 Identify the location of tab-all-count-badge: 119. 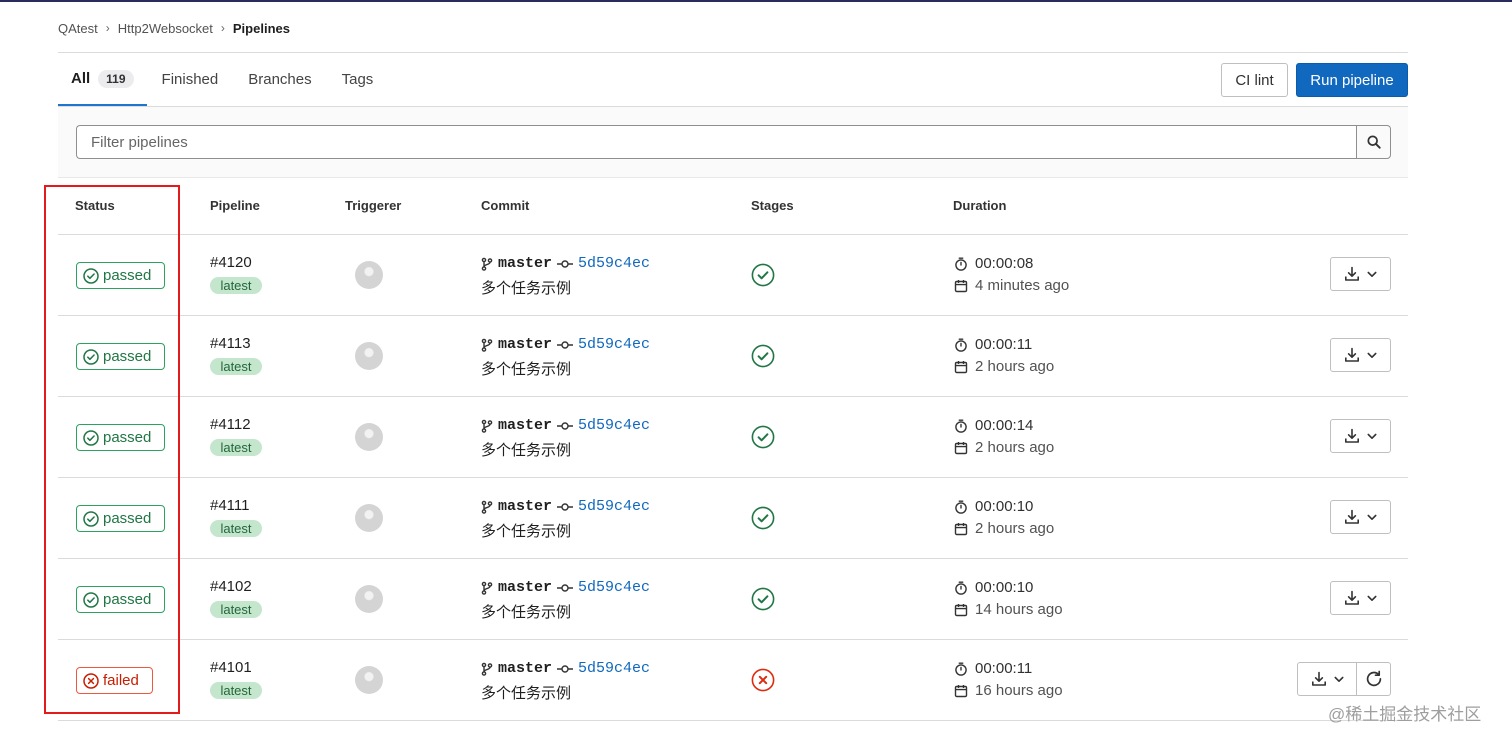
(116, 78).